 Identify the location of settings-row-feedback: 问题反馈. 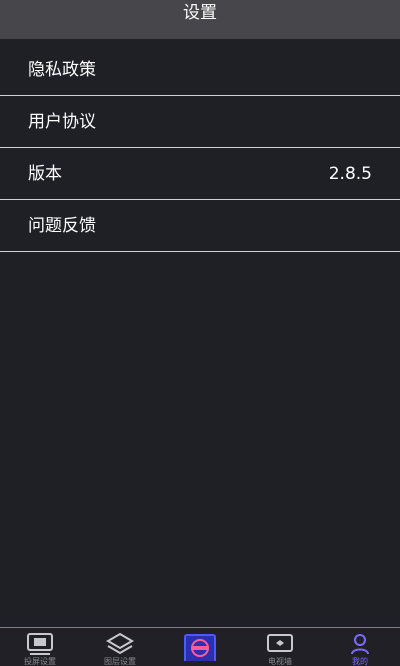
(200, 226).